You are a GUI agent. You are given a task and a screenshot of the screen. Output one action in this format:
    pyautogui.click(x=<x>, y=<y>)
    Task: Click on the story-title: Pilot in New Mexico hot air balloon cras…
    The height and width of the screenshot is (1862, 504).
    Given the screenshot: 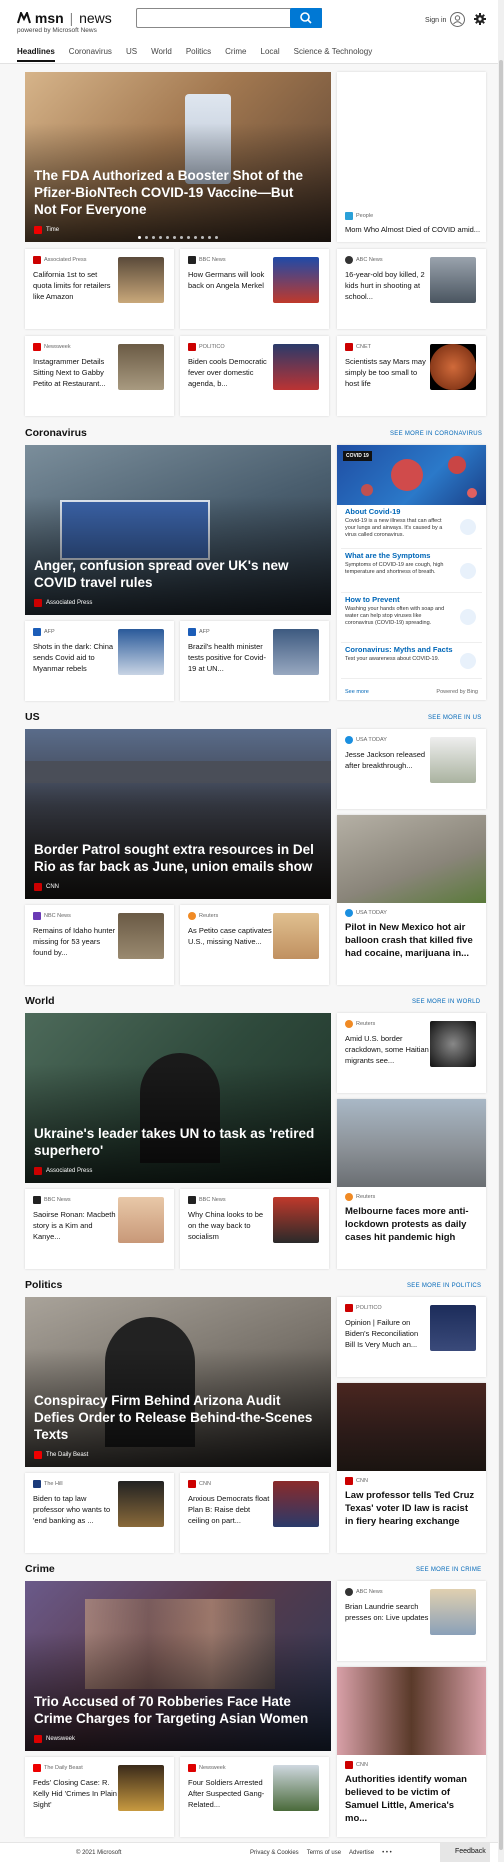 What is the action you would take?
    pyautogui.click(x=411, y=940)
    